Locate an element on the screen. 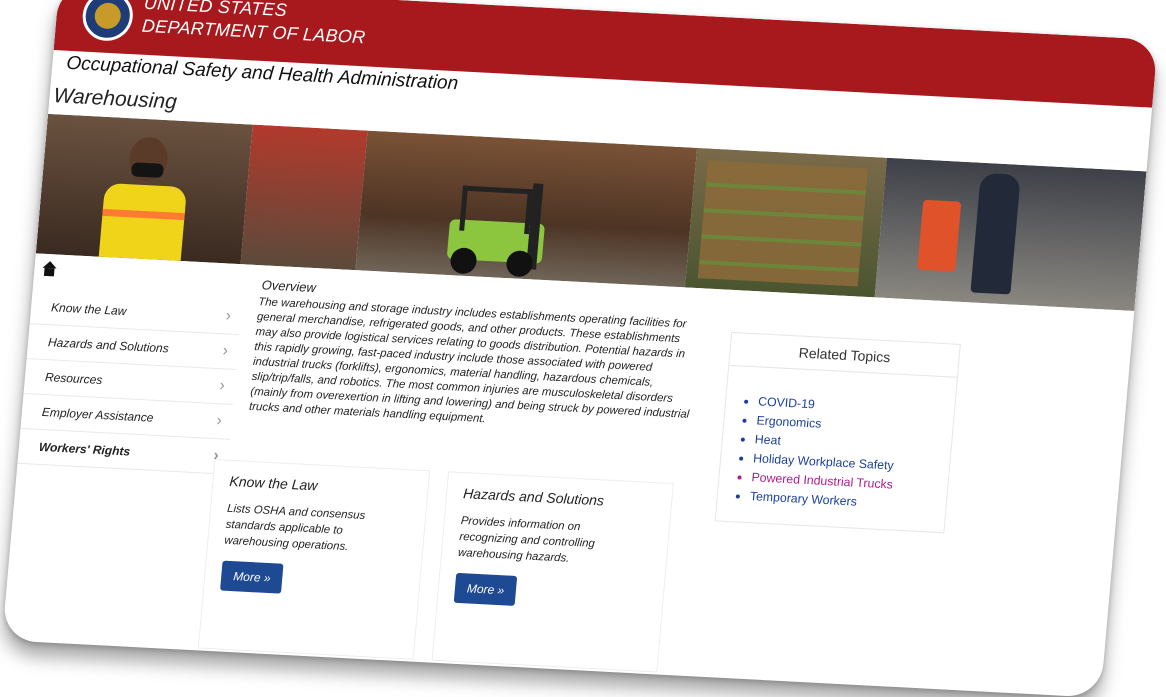  page-title: Warehousing is located at coordinates (115, 99).